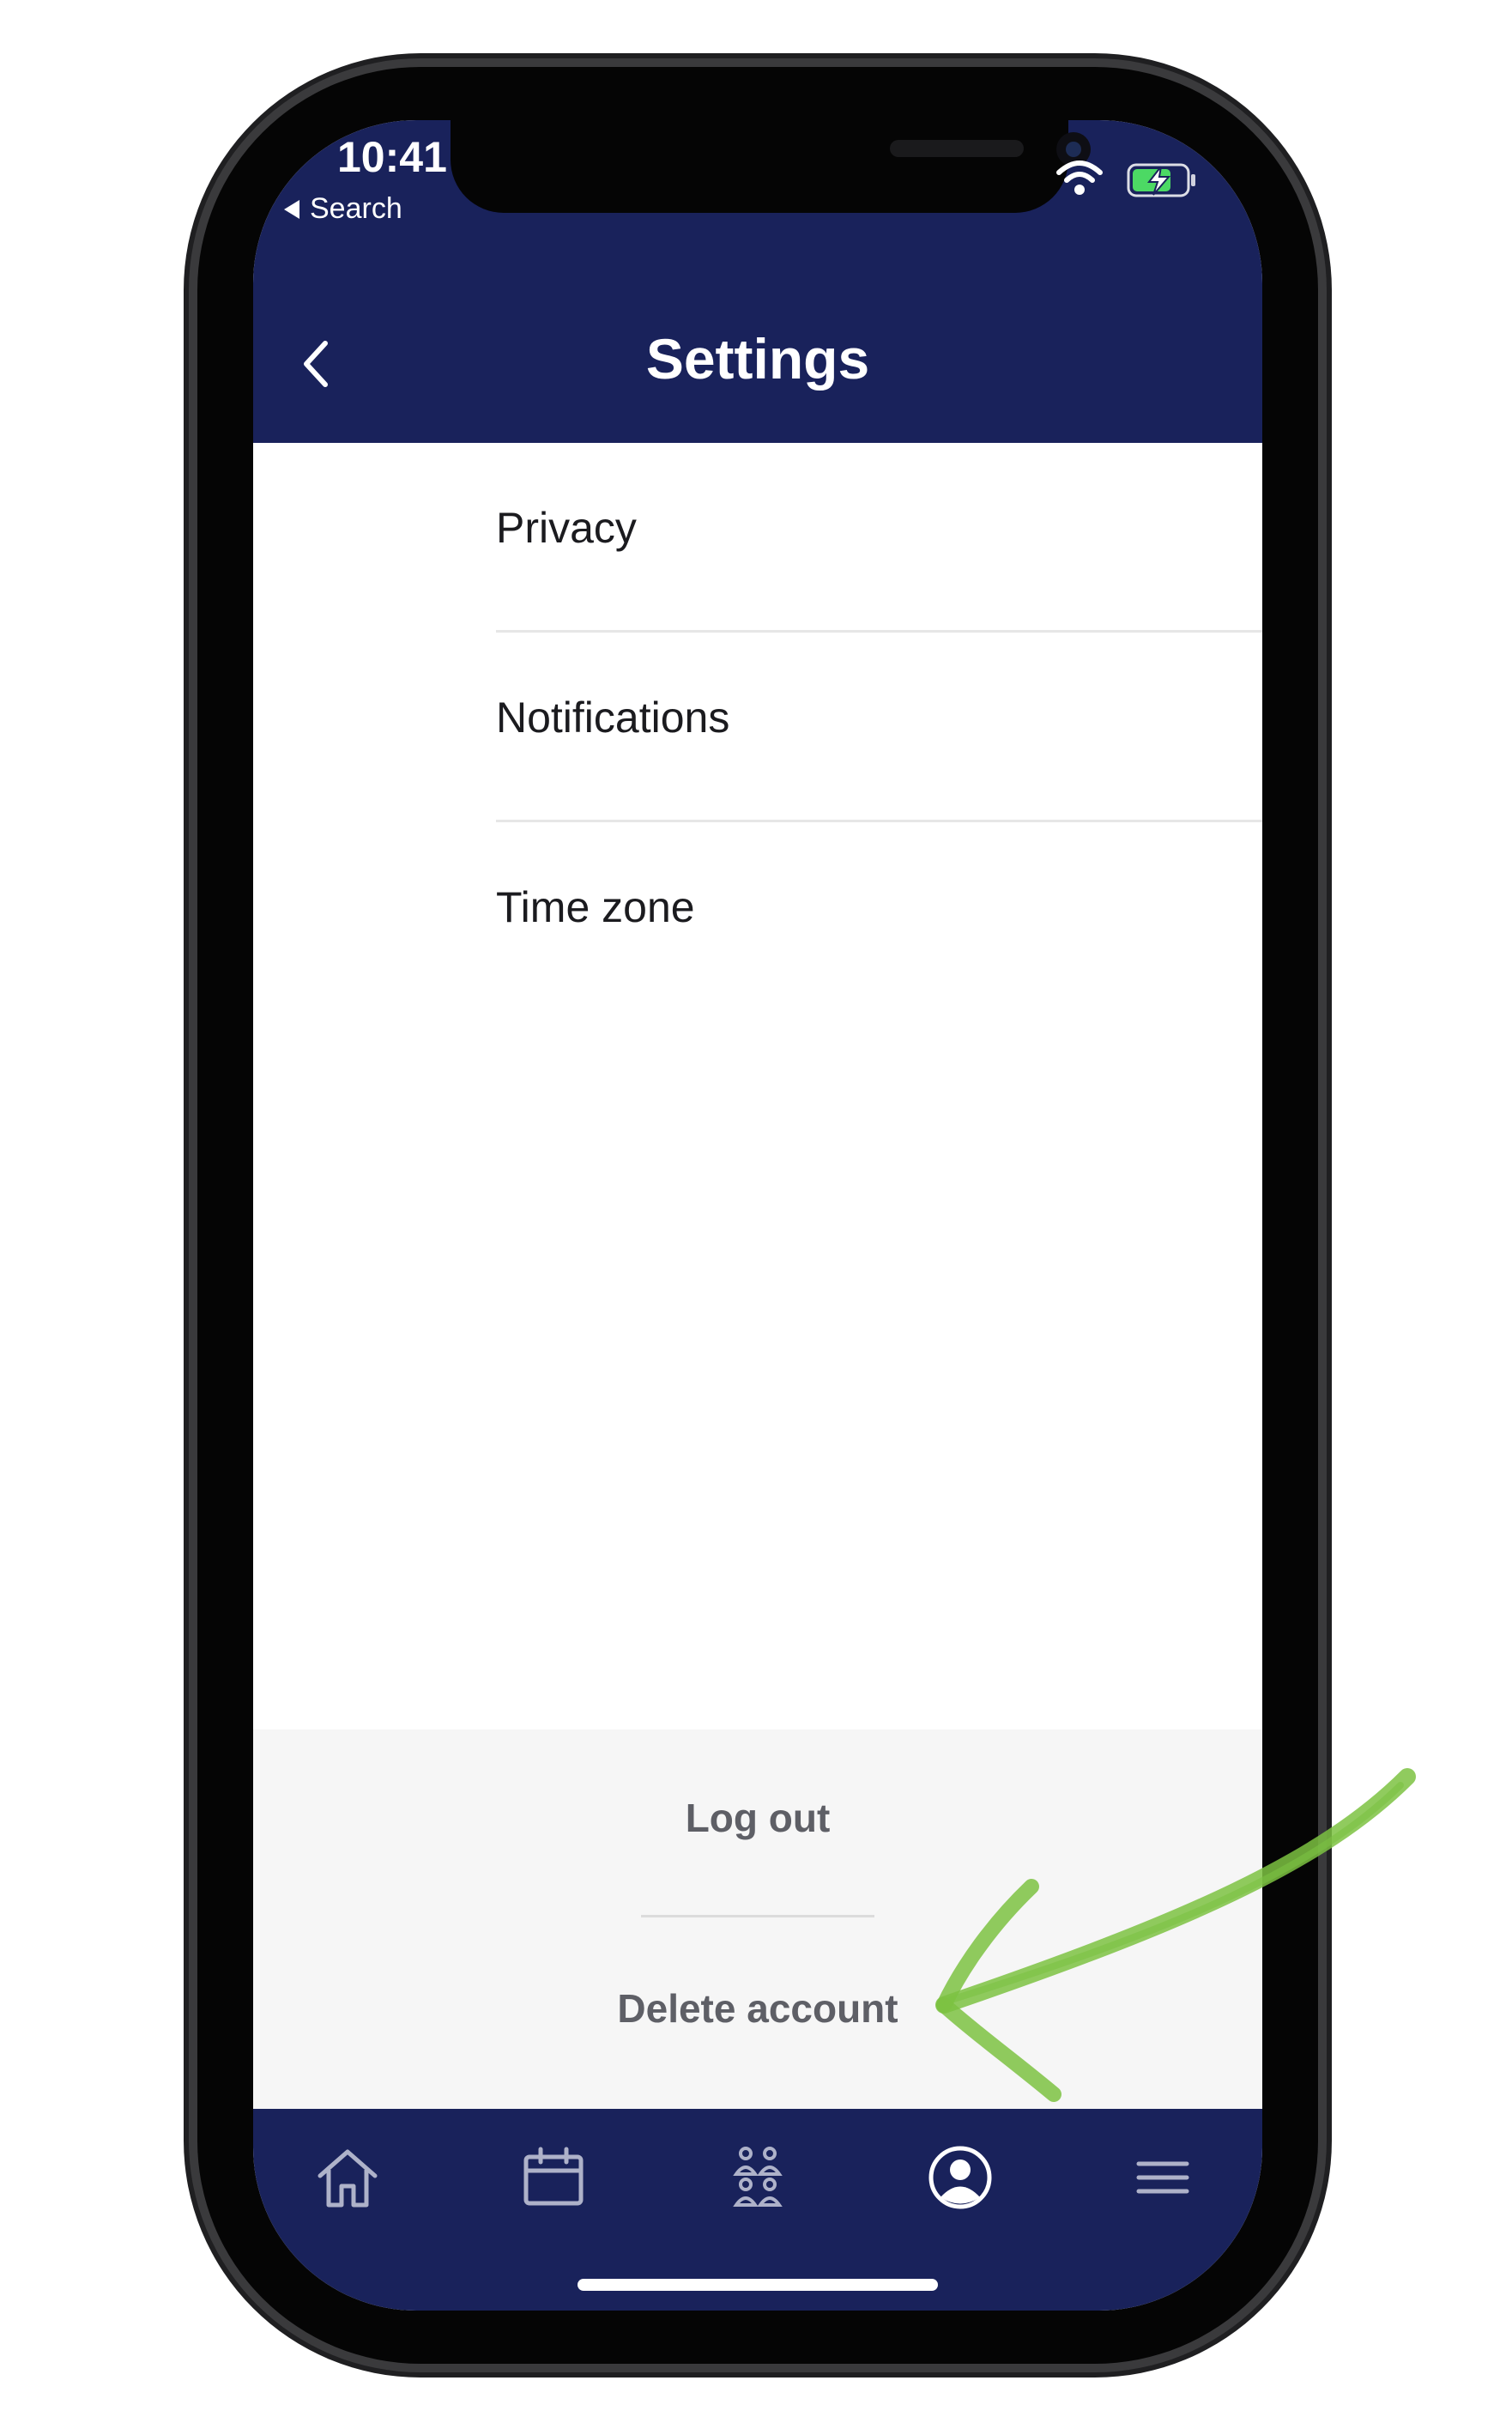 Image resolution: width=1512 pixels, height=2429 pixels. What do you see at coordinates (879, 917) in the screenshot?
I see `settings-item-time-zone: Time zone` at bounding box center [879, 917].